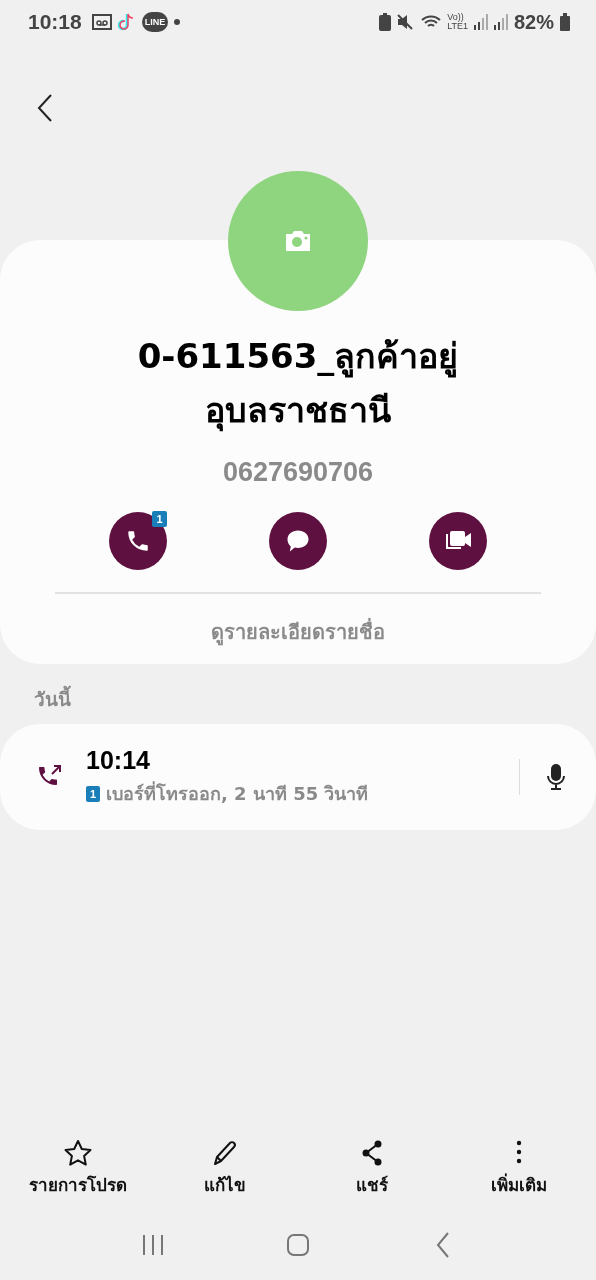  What do you see at coordinates (298, 1245) in the screenshot?
I see `home-icon` at bounding box center [298, 1245].